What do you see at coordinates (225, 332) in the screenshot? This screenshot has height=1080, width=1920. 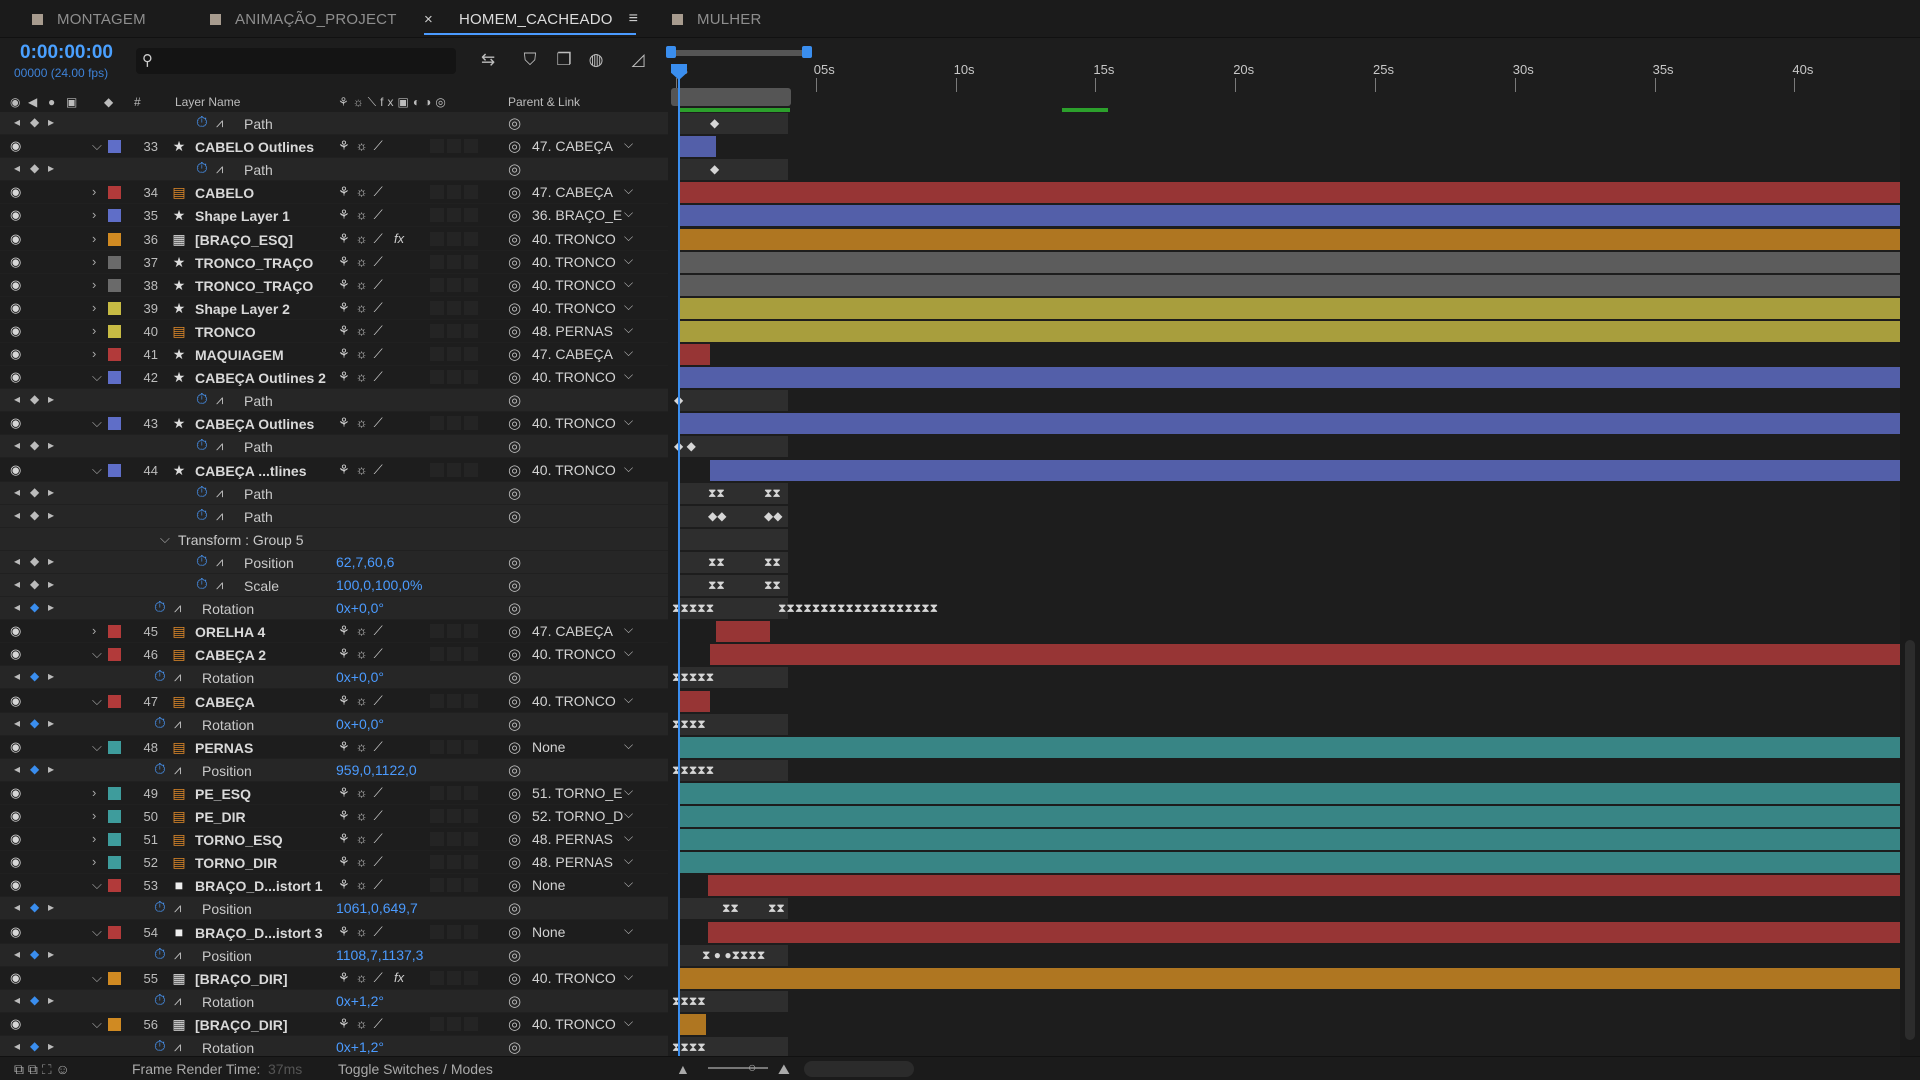 I see `layer-name: TRONCO` at bounding box center [225, 332].